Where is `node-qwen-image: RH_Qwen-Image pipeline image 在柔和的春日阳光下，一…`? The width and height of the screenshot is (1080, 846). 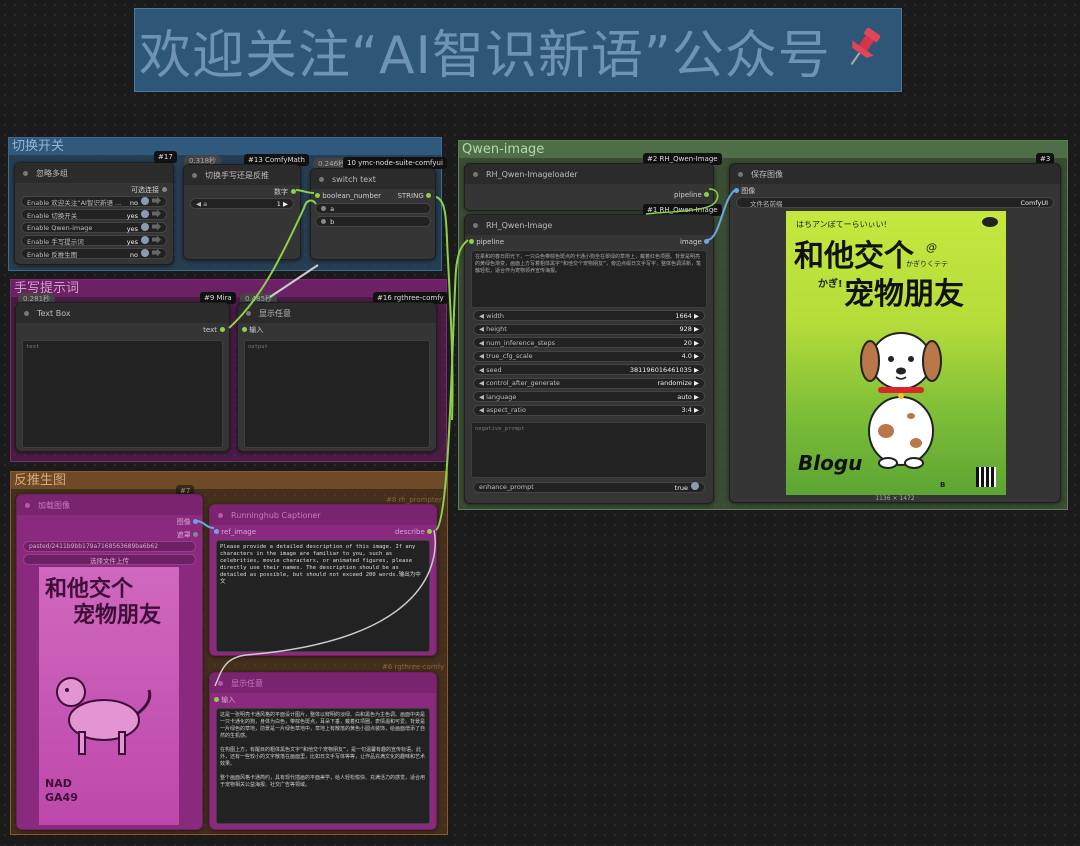 node-qwen-image: RH_Qwen-Image pipeline image 在柔和的春日阳光下，一… is located at coordinates (589, 359).